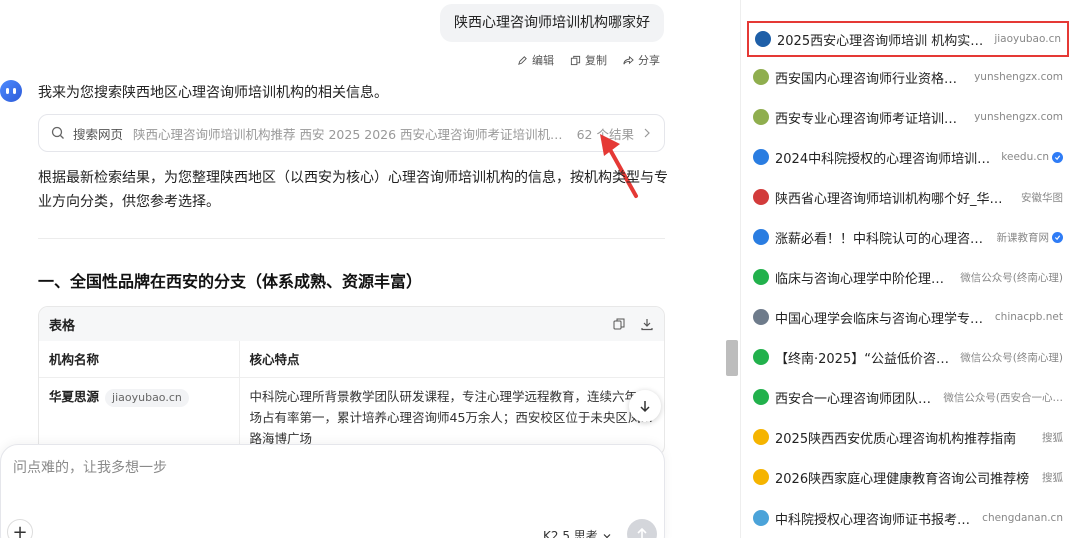 The width and height of the screenshot is (1080, 538). I want to click on source-item: 2026陕西家庭心理健康教育咨询公司推荐榜 搜狐, so click(908, 477).